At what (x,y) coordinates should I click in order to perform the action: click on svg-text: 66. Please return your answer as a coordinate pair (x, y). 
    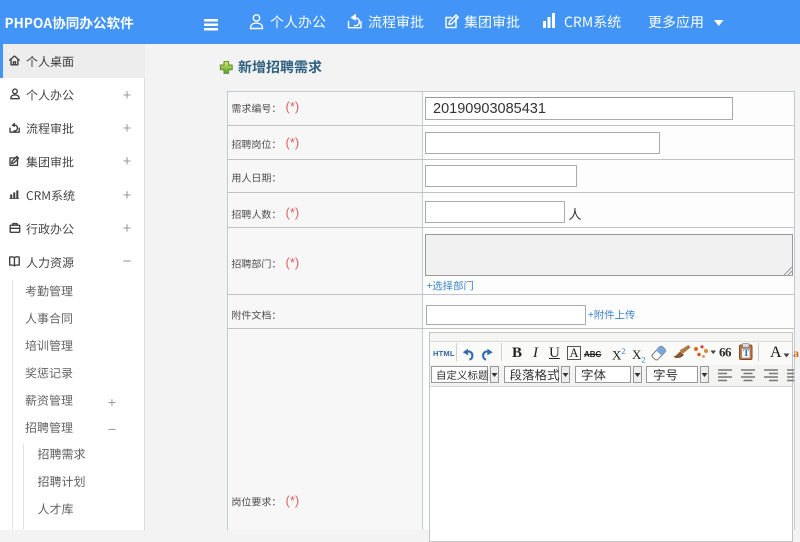
    Looking at the image, I should click on (725, 352).